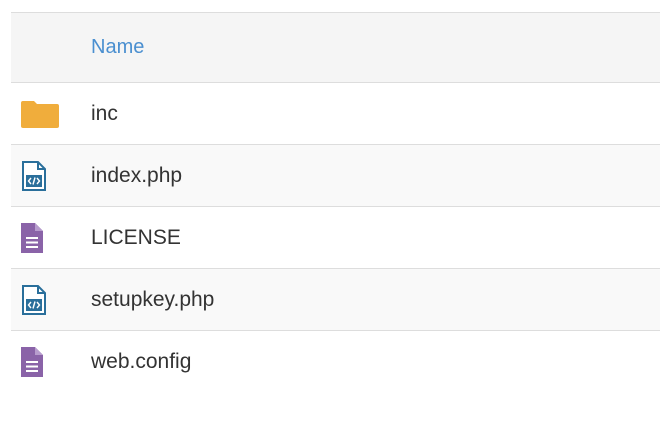  I want to click on file-name: LICENSE, so click(136, 238).